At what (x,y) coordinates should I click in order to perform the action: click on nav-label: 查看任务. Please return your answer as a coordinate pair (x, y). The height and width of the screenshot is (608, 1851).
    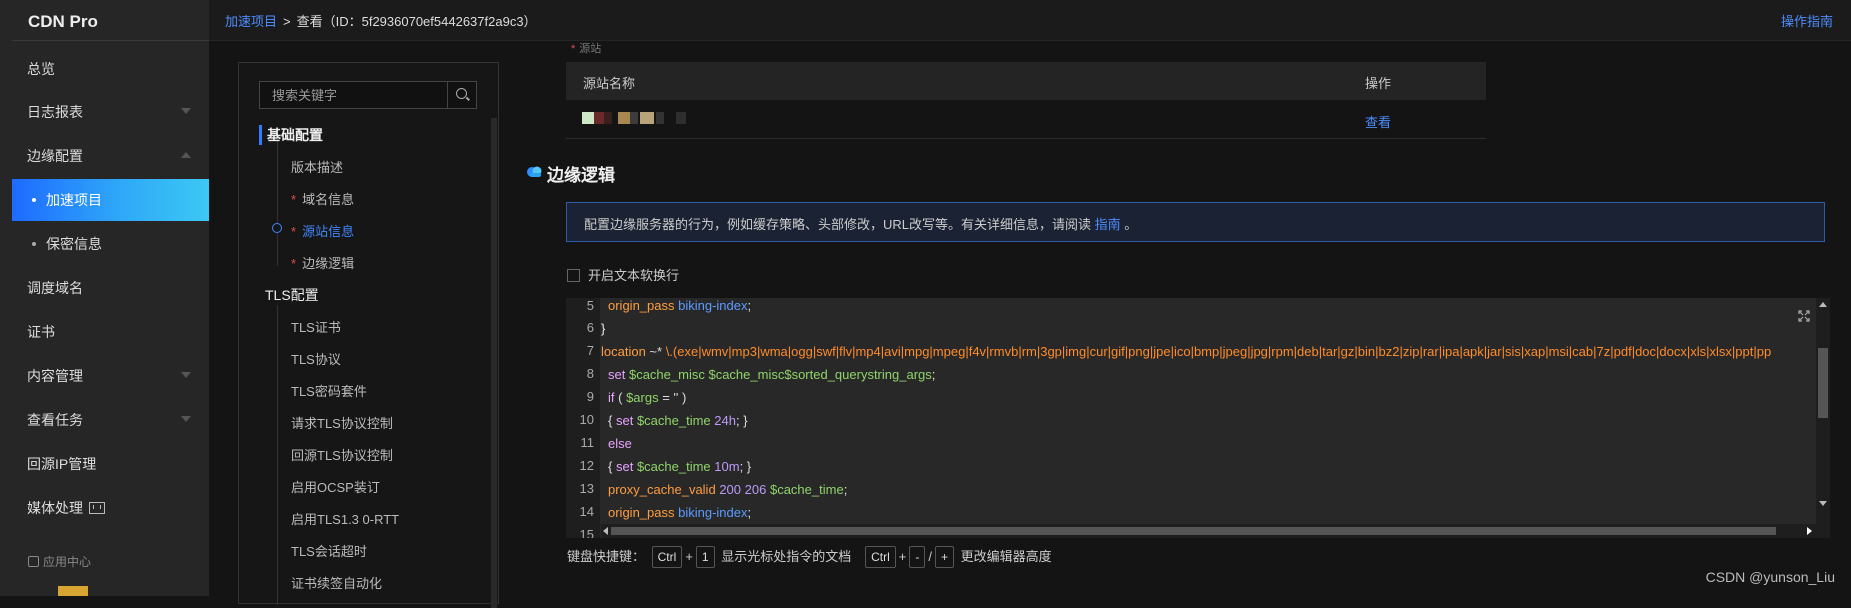
    Looking at the image, I should click on (55, 420).